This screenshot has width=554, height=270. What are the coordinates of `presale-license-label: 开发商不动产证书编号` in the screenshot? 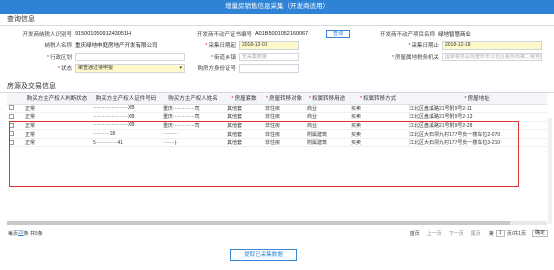 It's located at (224, 34).